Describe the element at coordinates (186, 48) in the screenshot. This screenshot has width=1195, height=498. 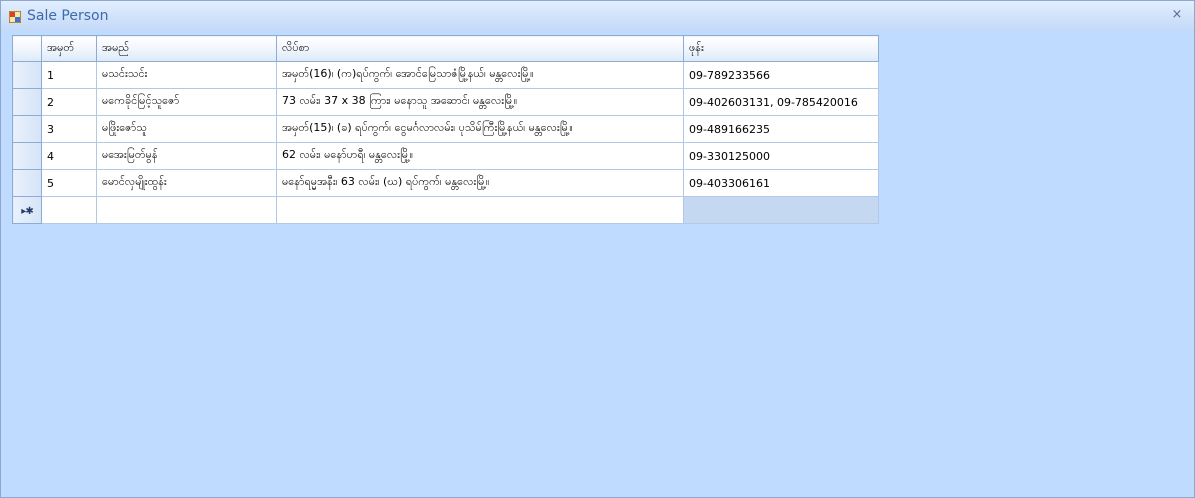
I see `column-header-name: အမည်` at that location.